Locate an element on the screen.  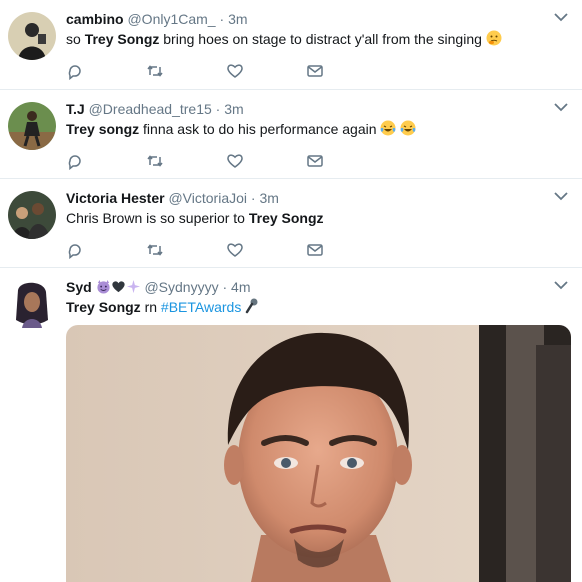
text-segment: Chris Brown is so superior to is located at coordinates (157, 218).